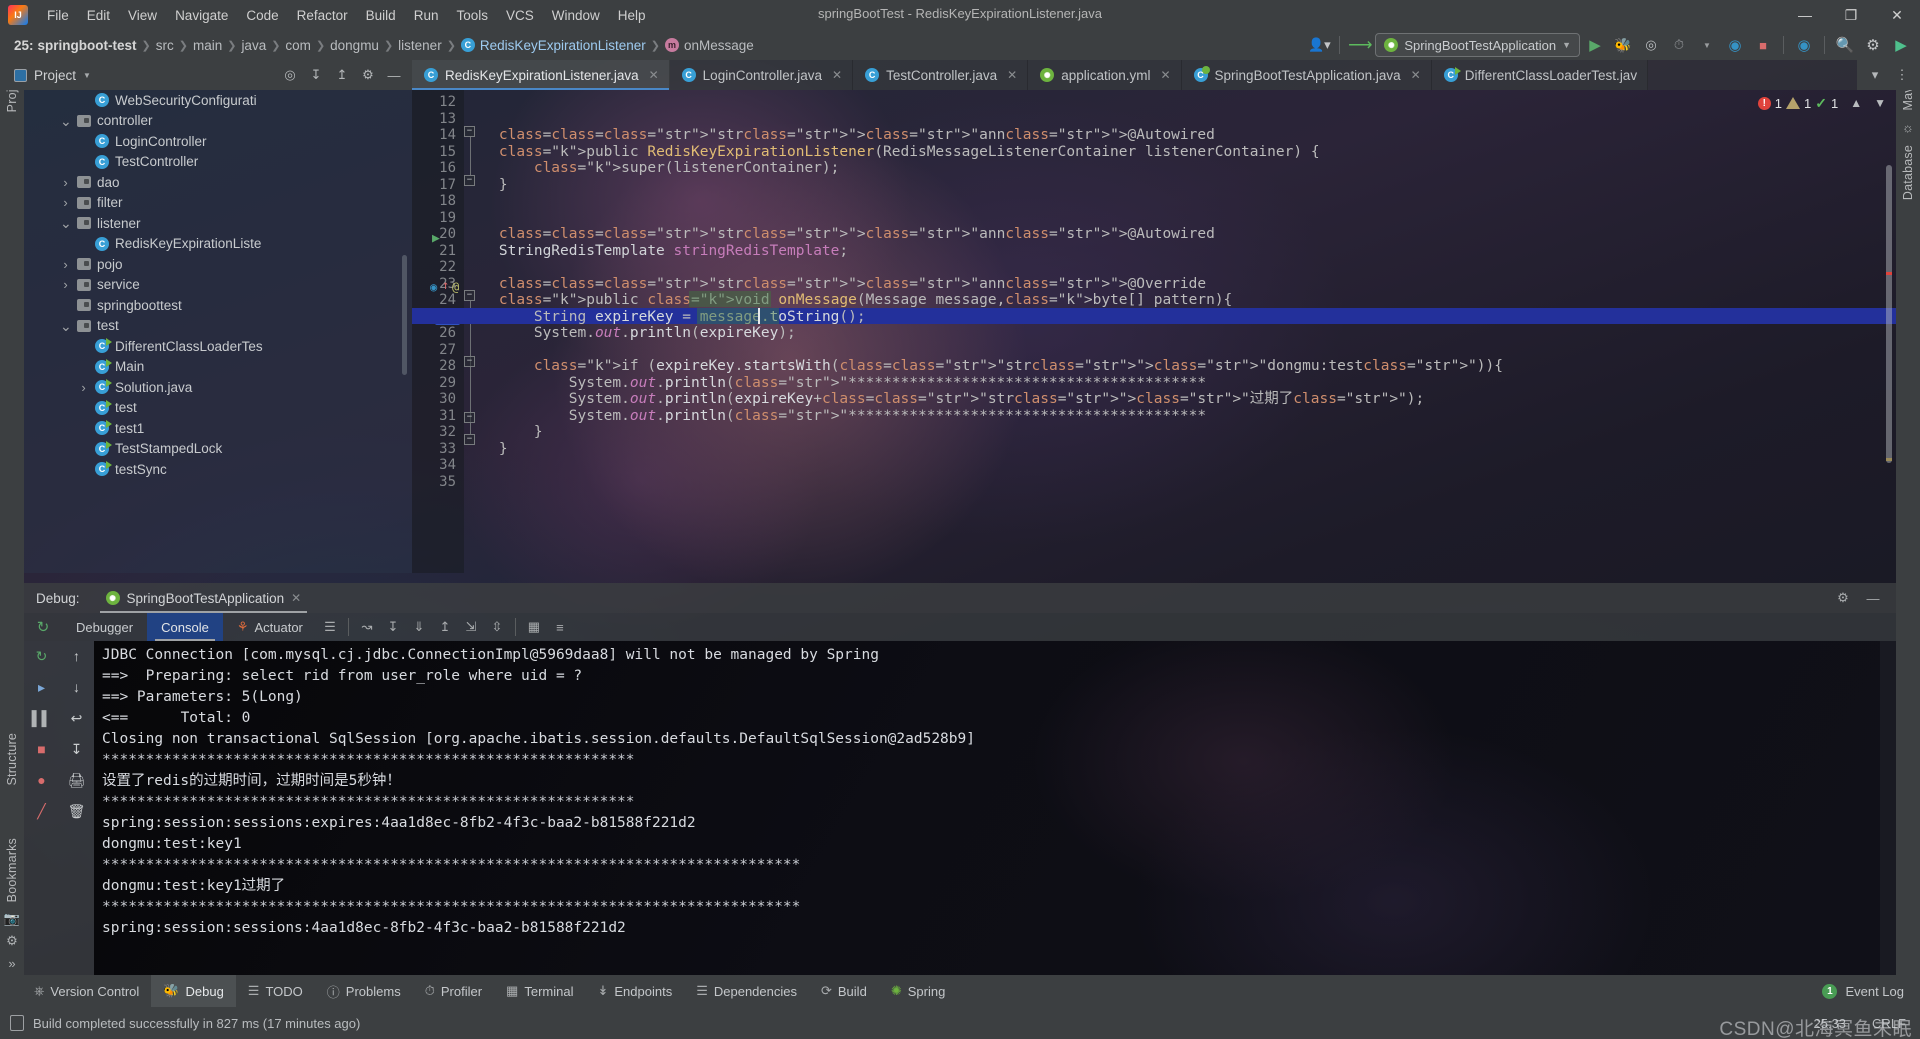 Image resolution: width=1920 pixels, height=1039 pixels. What do you see at coordinates (1735, 45) in the screenshot?
I see `performance-meter-icon: ◉` at bounding box center [1735, 45].